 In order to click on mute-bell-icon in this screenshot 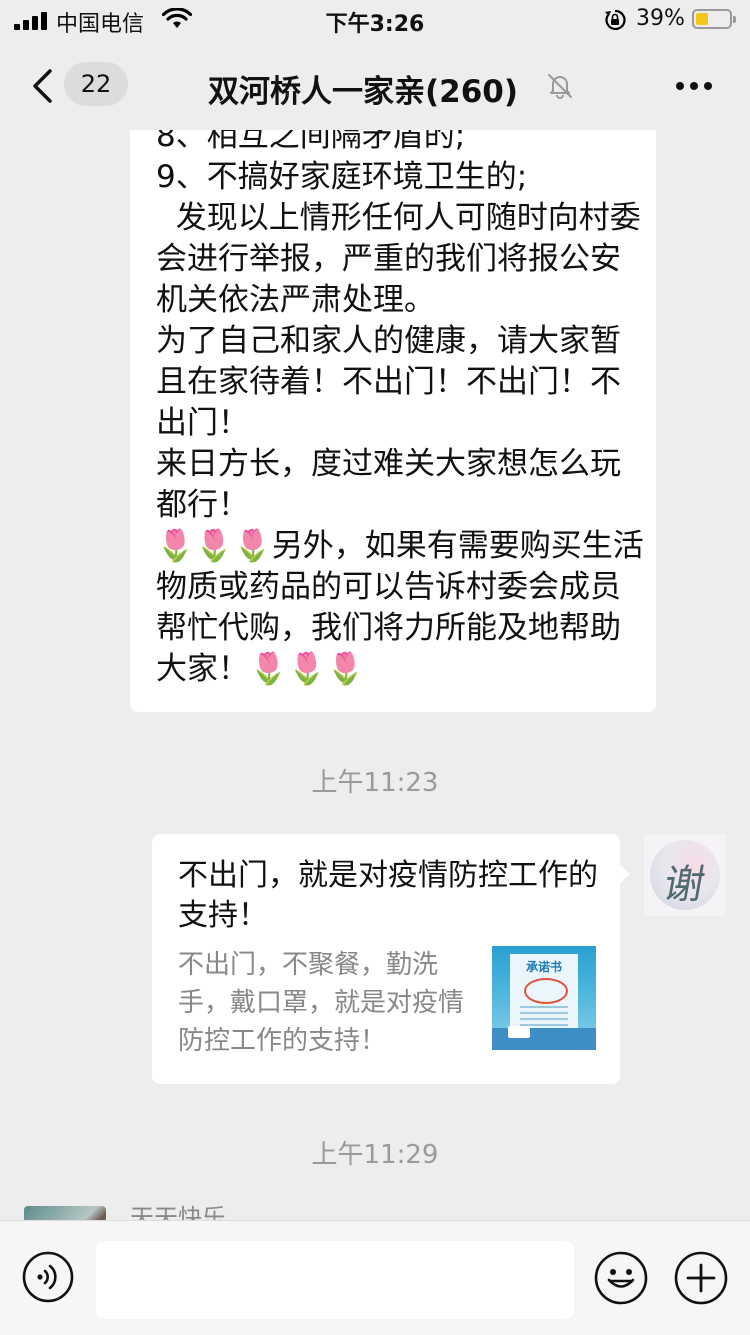, I will do `click(560, 86)`.